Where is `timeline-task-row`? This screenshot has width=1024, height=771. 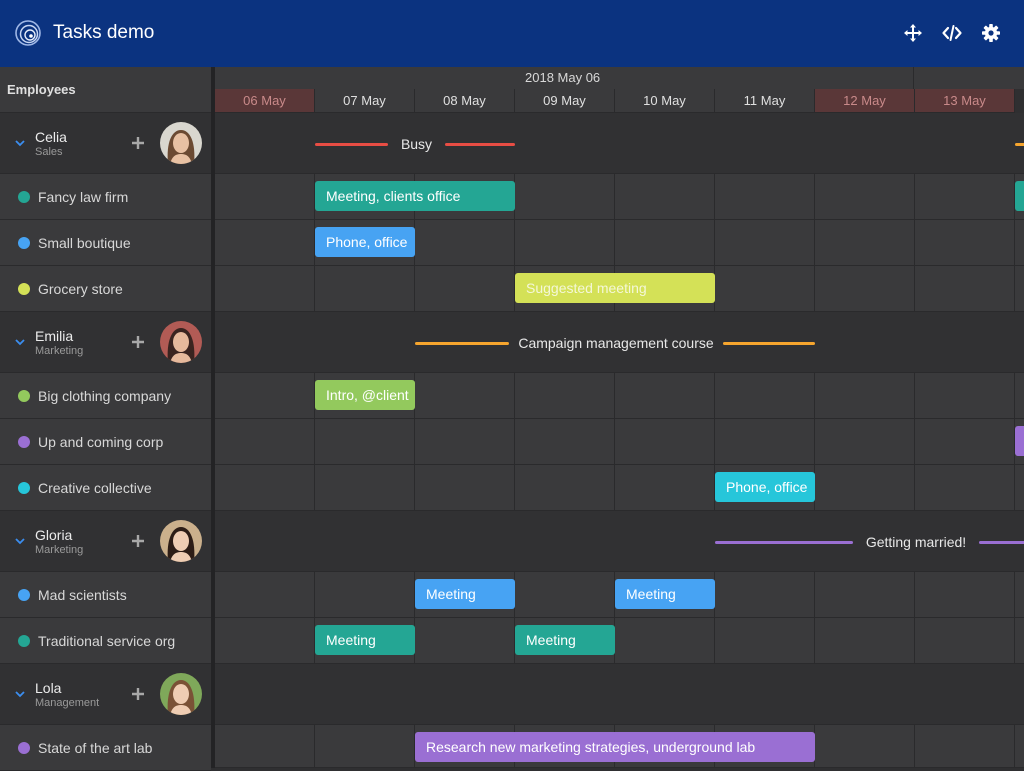 timeline-task-row is located at coordinates (619, 442).